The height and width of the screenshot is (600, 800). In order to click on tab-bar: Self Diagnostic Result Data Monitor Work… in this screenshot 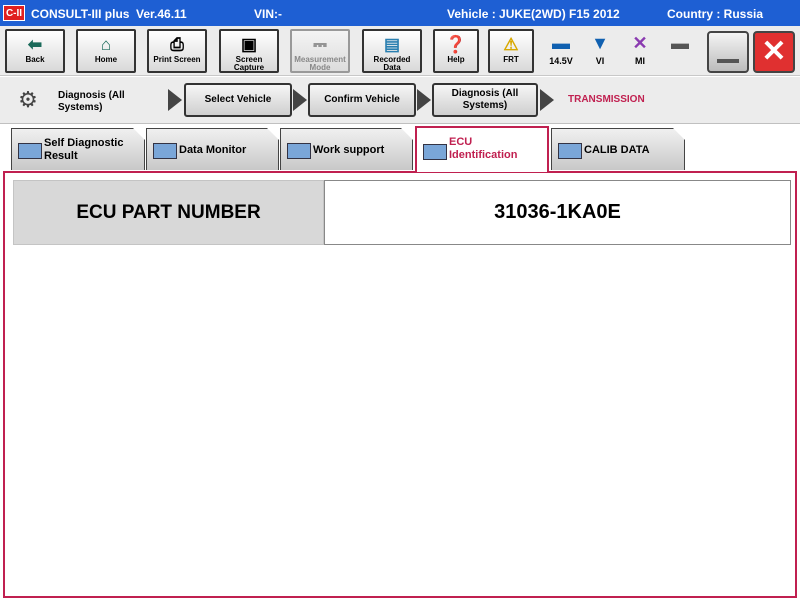, I will do `click(400, 148)`.